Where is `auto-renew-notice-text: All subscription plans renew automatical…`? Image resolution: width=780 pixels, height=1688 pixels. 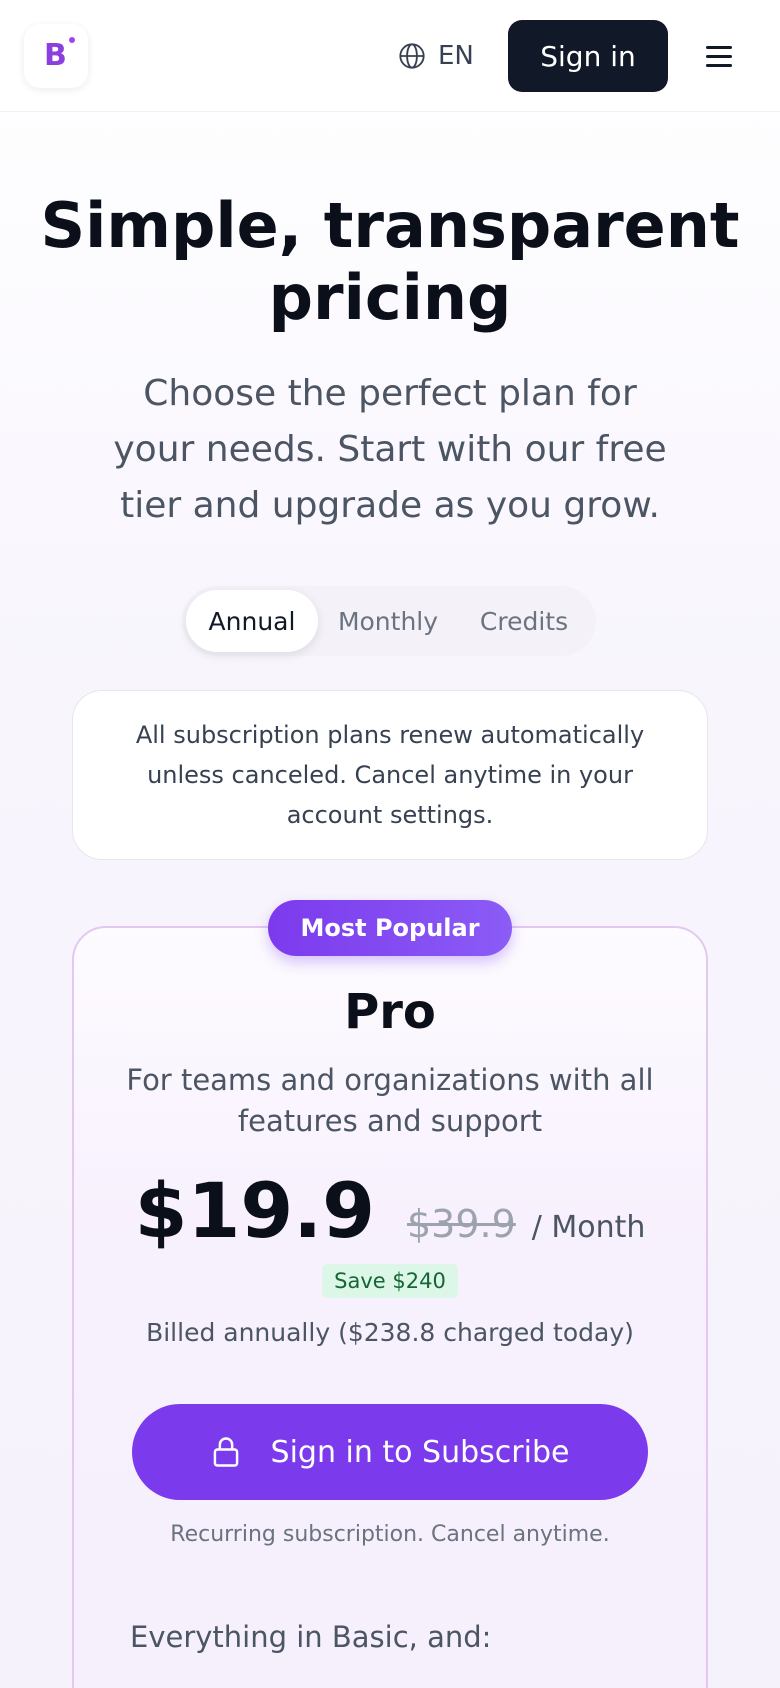 auto-renew-notice-text: All subscription plans renew automatical… is located at coordinates (390, 775).